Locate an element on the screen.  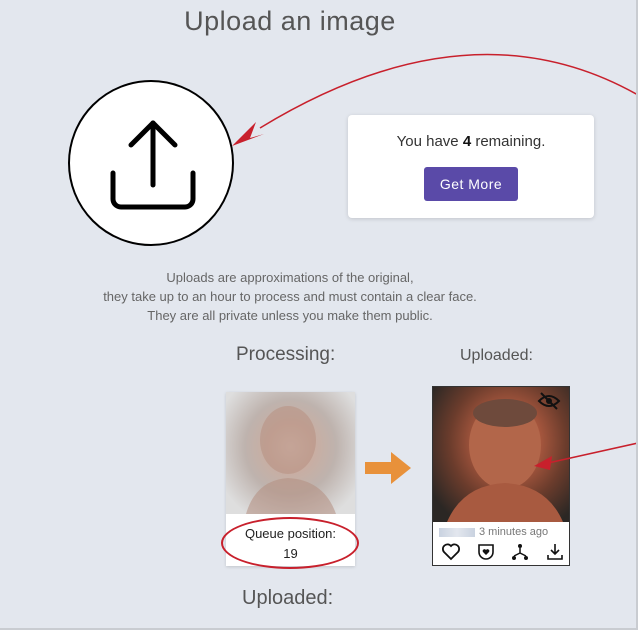
uploaded-section-heading: Uploaded: is located at coordinates (288, 598).